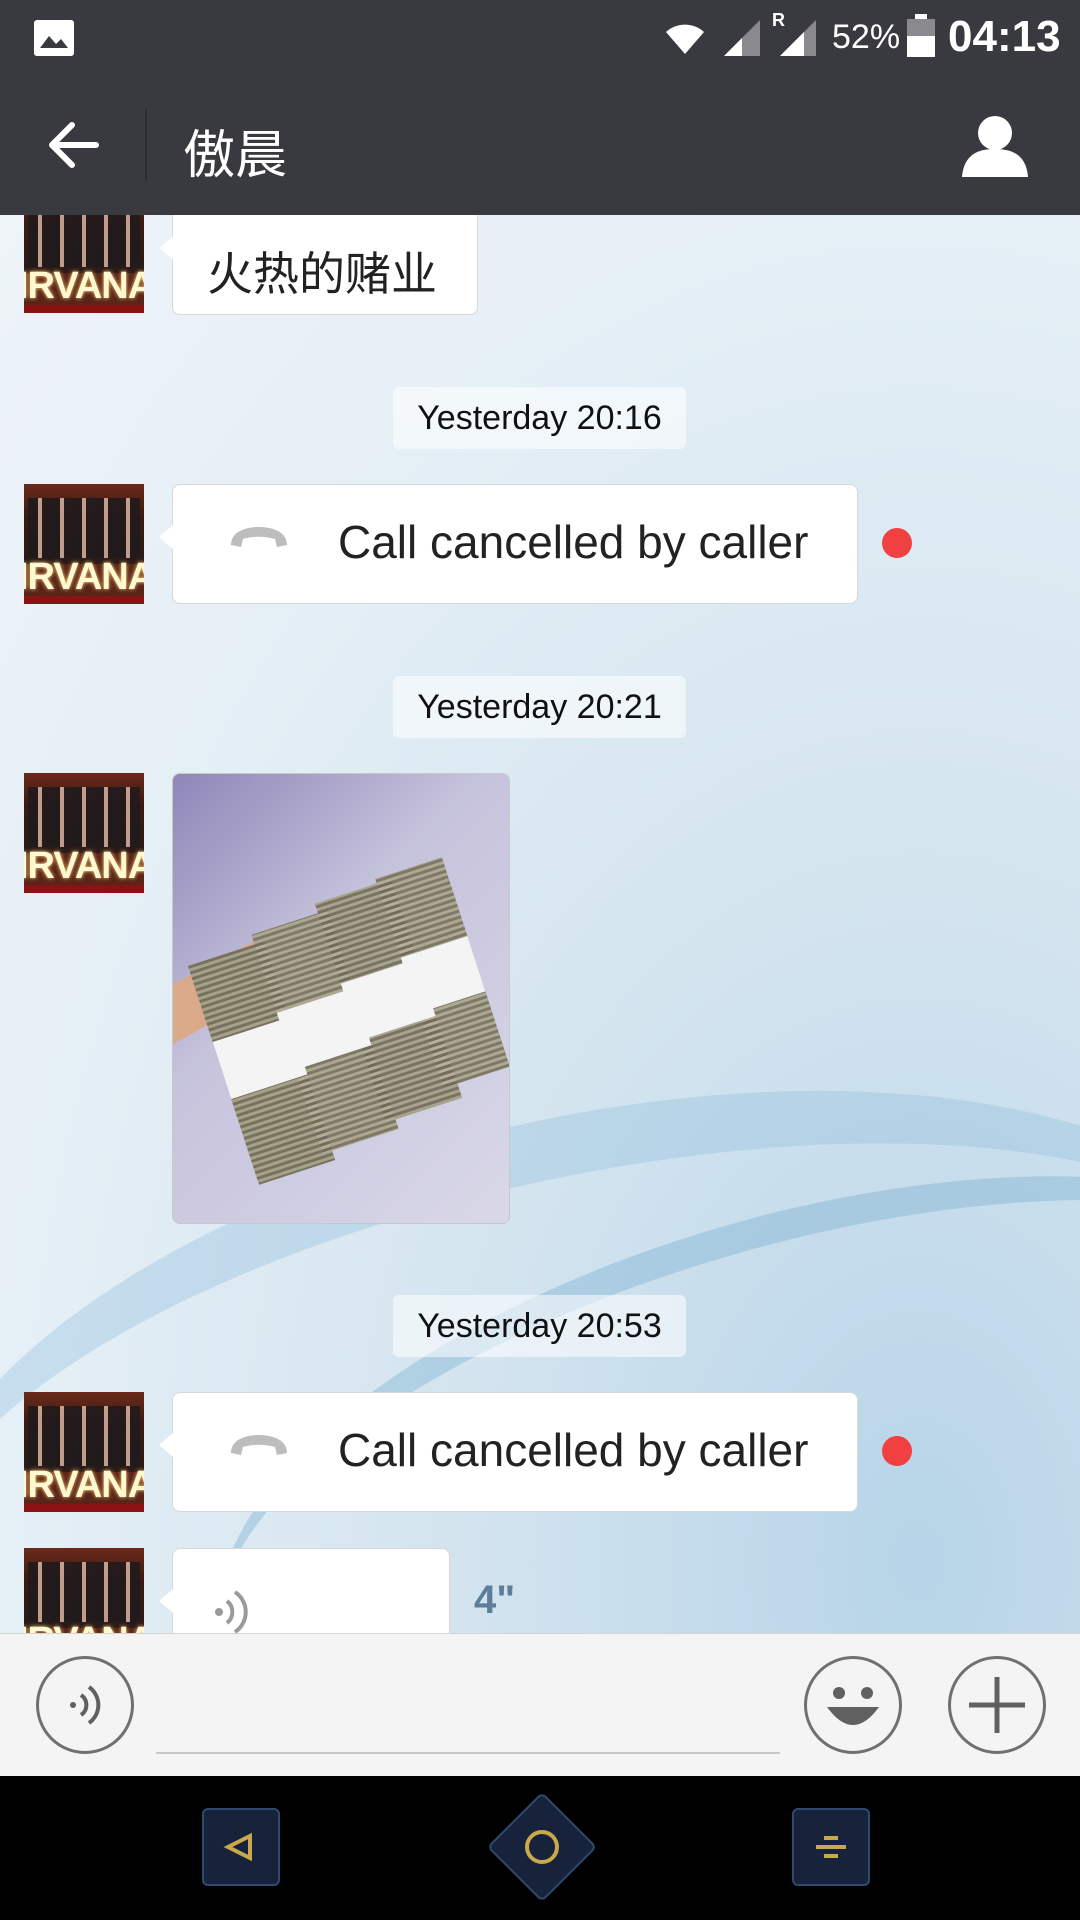 Image resolution: width=1080 pixels, height=1920 pixels. What do you see at coordinates (921, 35) in the screenshot?
I see `battery-icon` at bounding box center [921, 35].